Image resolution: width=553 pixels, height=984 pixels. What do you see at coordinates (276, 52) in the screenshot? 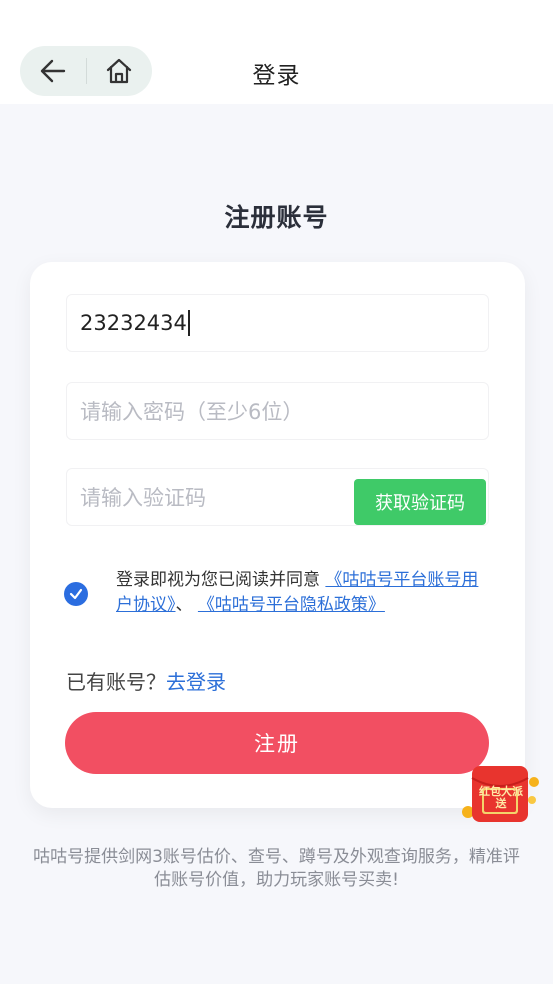
I see `top-bar: 登录` at bounding box center [276, 52].